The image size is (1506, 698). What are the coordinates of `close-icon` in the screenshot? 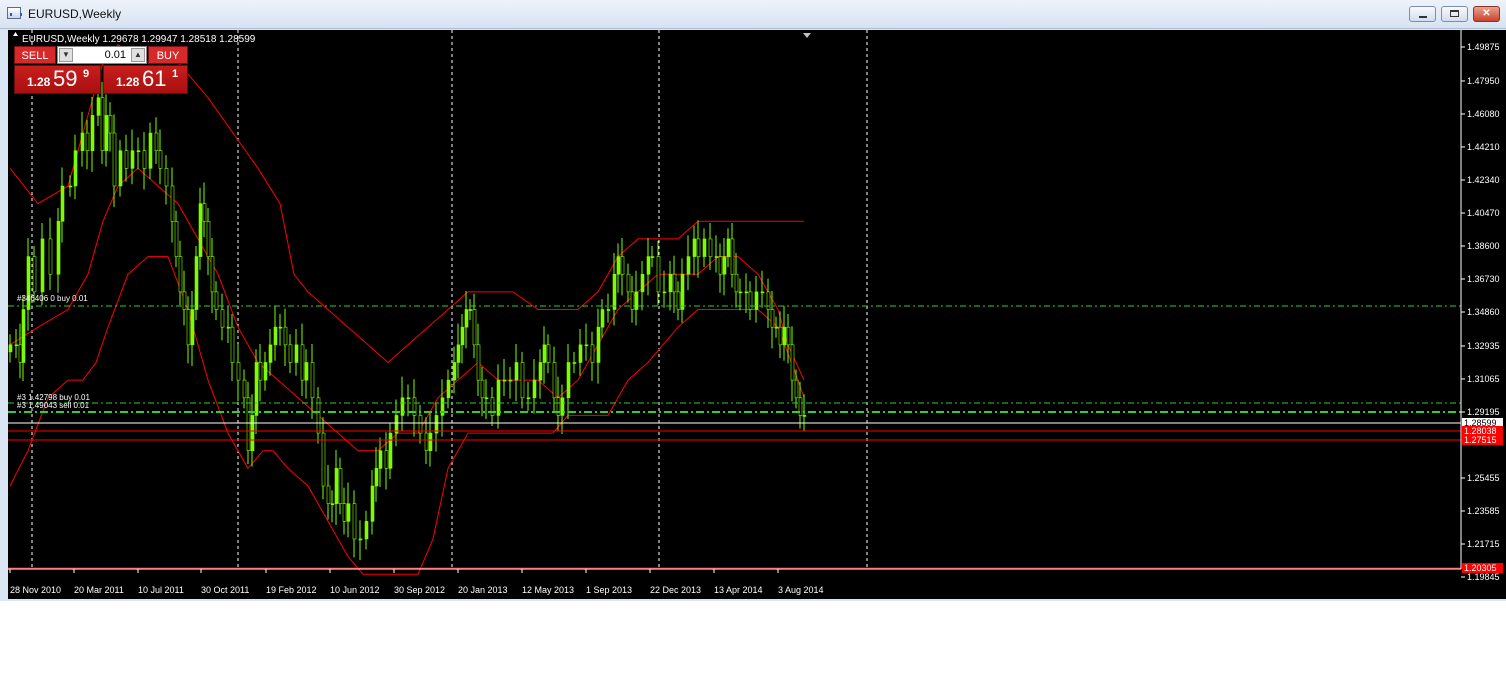 It's located at (1486, 14).